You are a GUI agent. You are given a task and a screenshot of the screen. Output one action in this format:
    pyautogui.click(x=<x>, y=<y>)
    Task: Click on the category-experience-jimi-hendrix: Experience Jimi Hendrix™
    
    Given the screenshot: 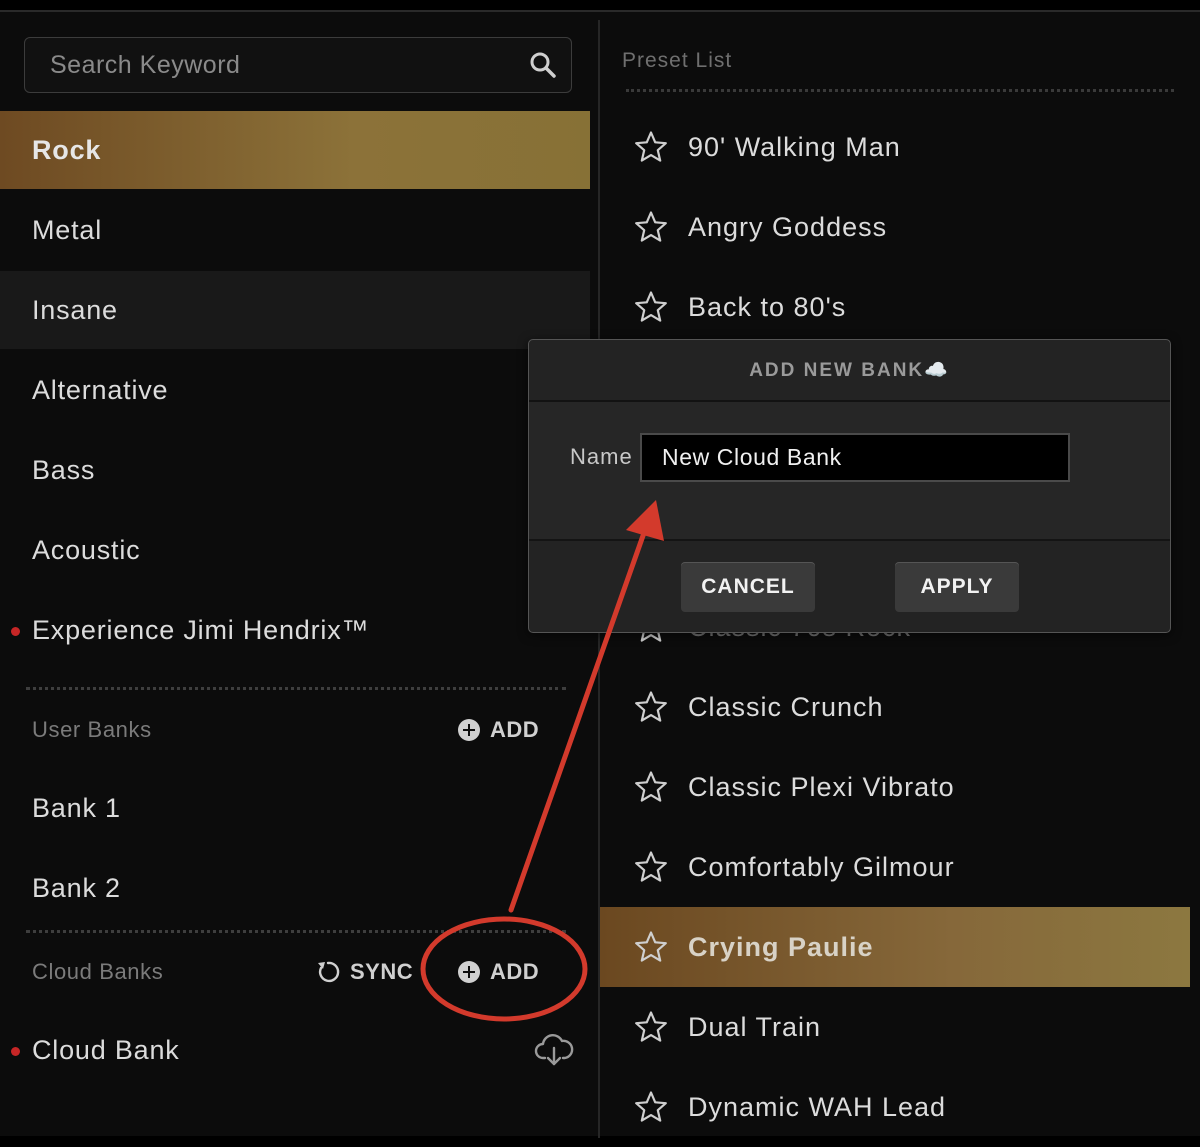 What is the action you would take?
    pyautogui.click(x=295, y=630)
    